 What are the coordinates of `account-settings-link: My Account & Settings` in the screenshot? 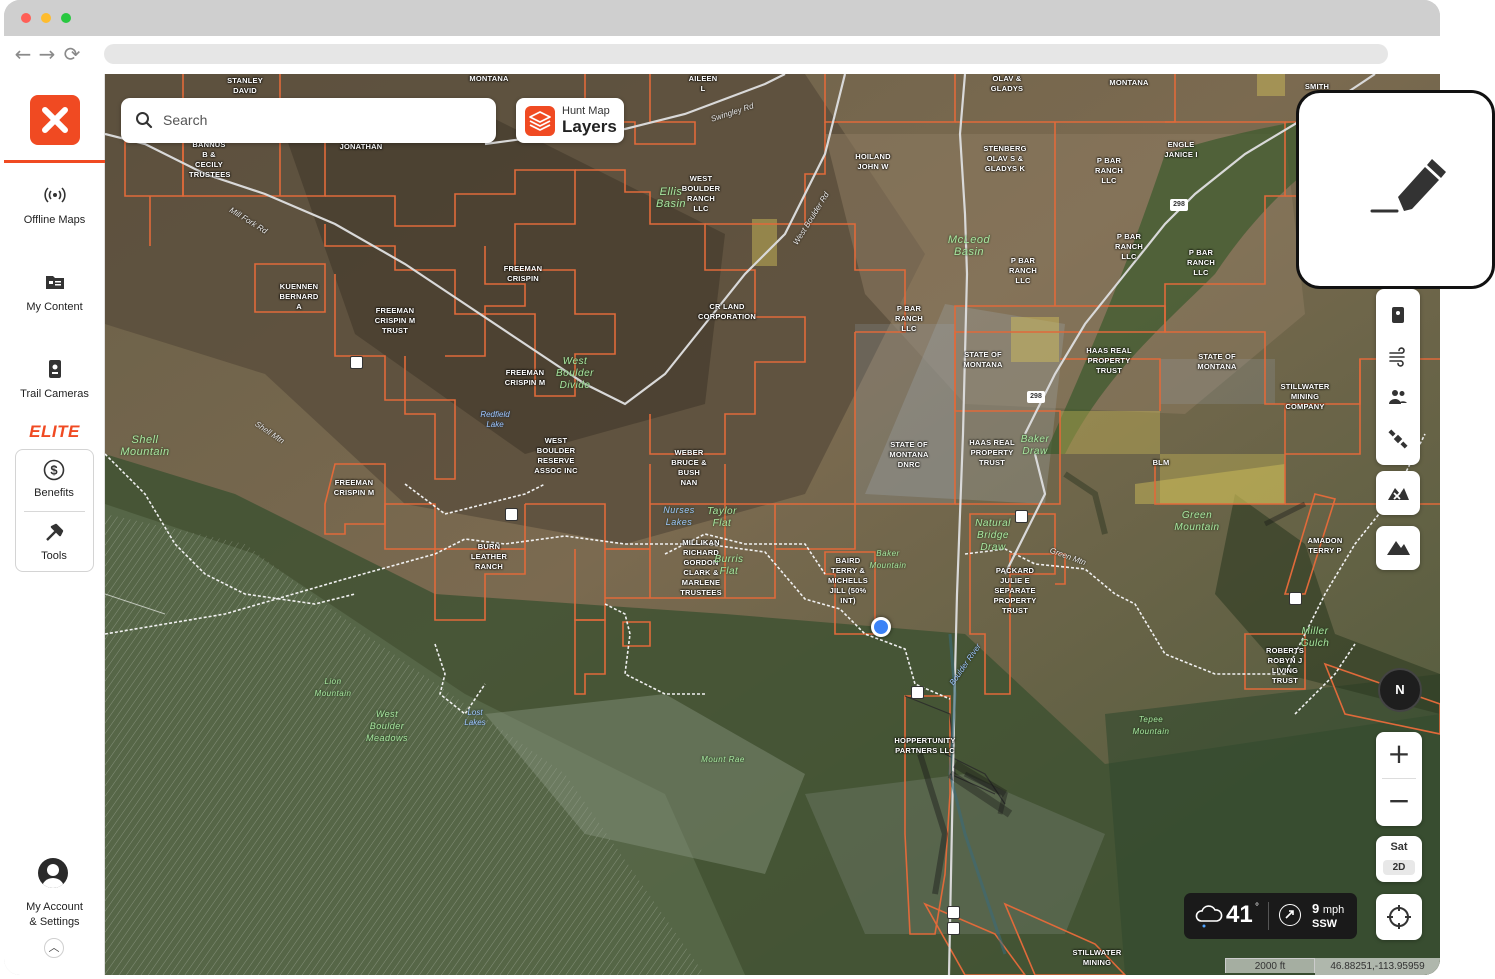 It's located at (54, 915).